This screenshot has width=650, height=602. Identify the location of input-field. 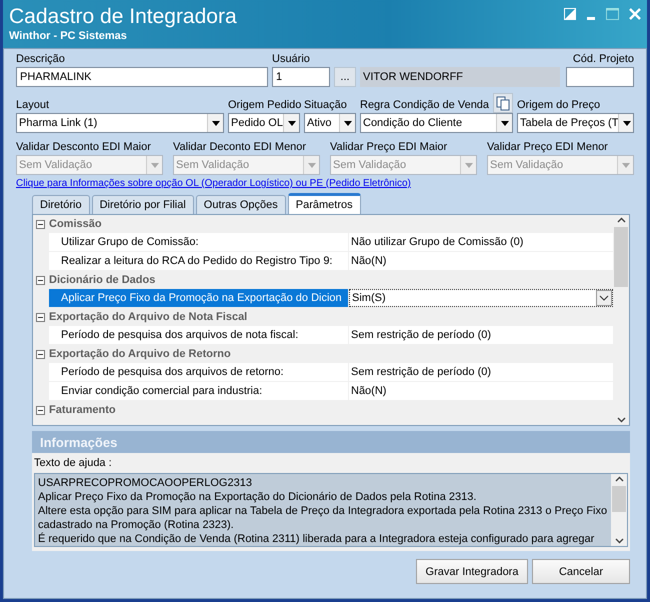
(600, 77).